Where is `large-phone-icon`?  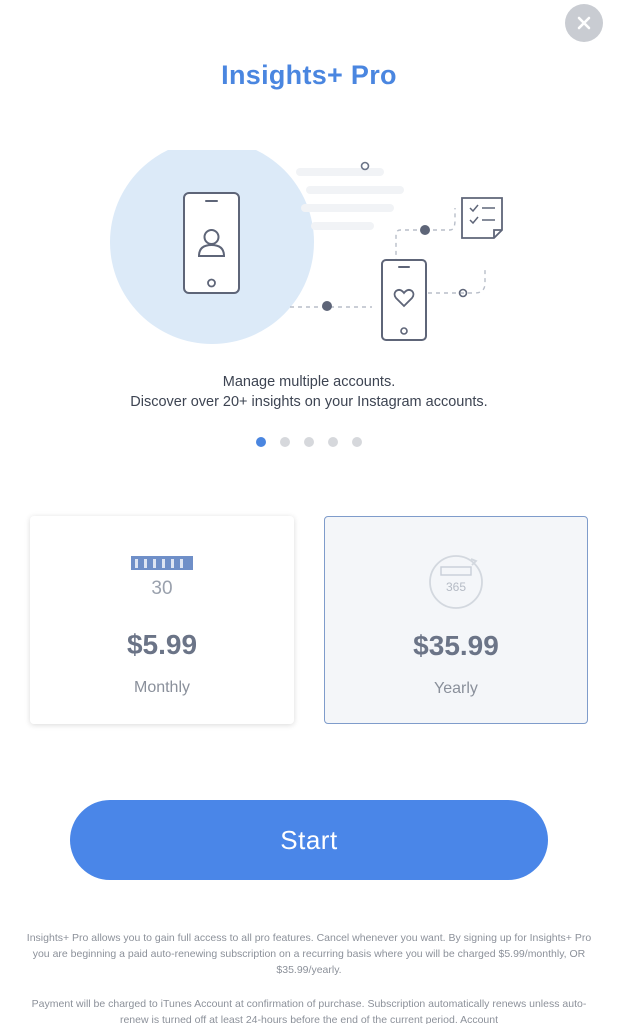
large-phone-icon is located at coordinates (211, 243).